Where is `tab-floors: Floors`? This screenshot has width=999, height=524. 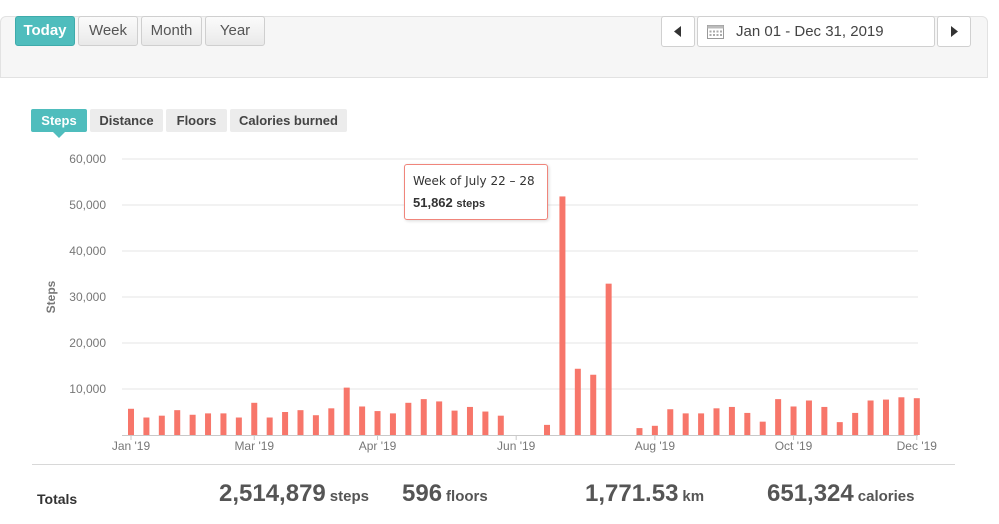 tab-floors: Floors is located at coordinates (196, 120).